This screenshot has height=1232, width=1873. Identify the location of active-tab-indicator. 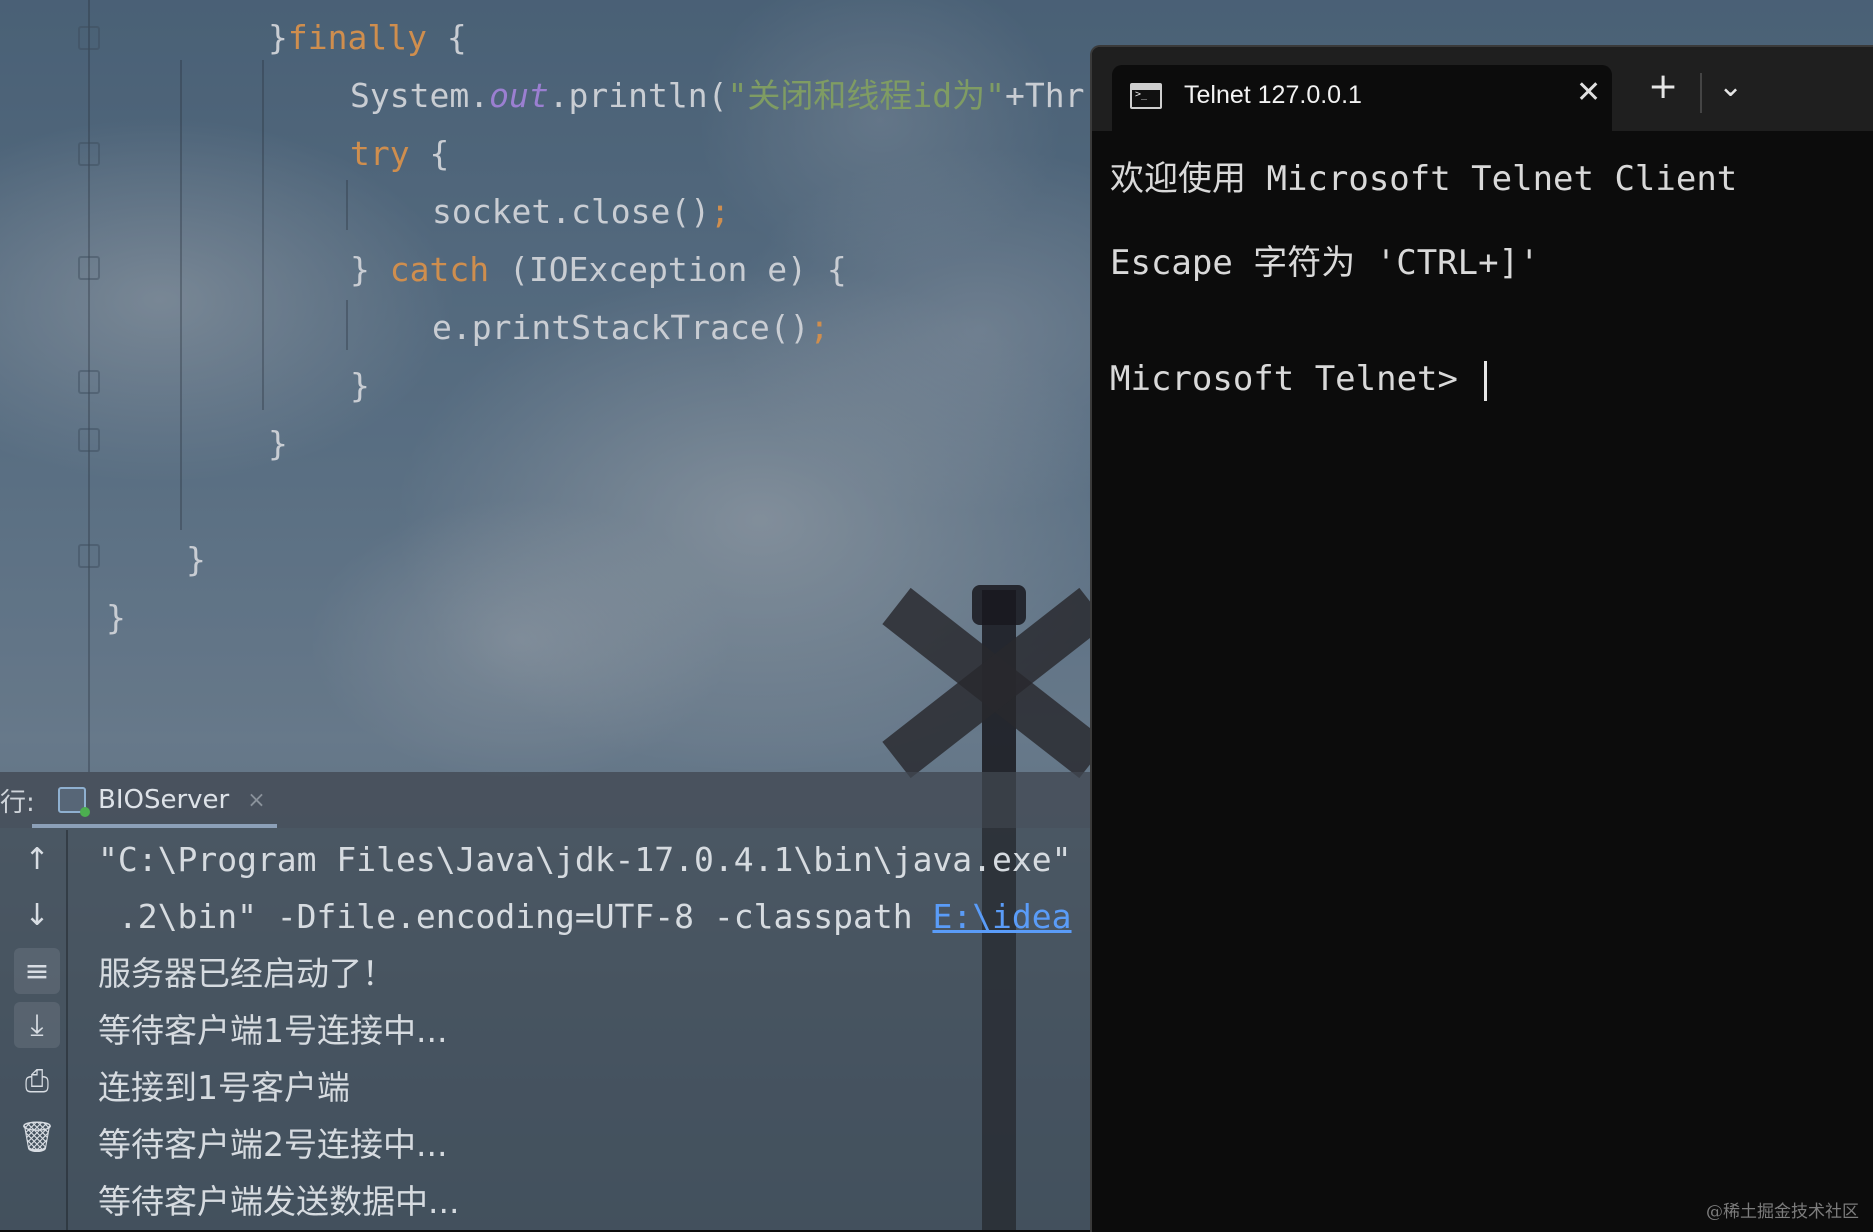
(154, 826).